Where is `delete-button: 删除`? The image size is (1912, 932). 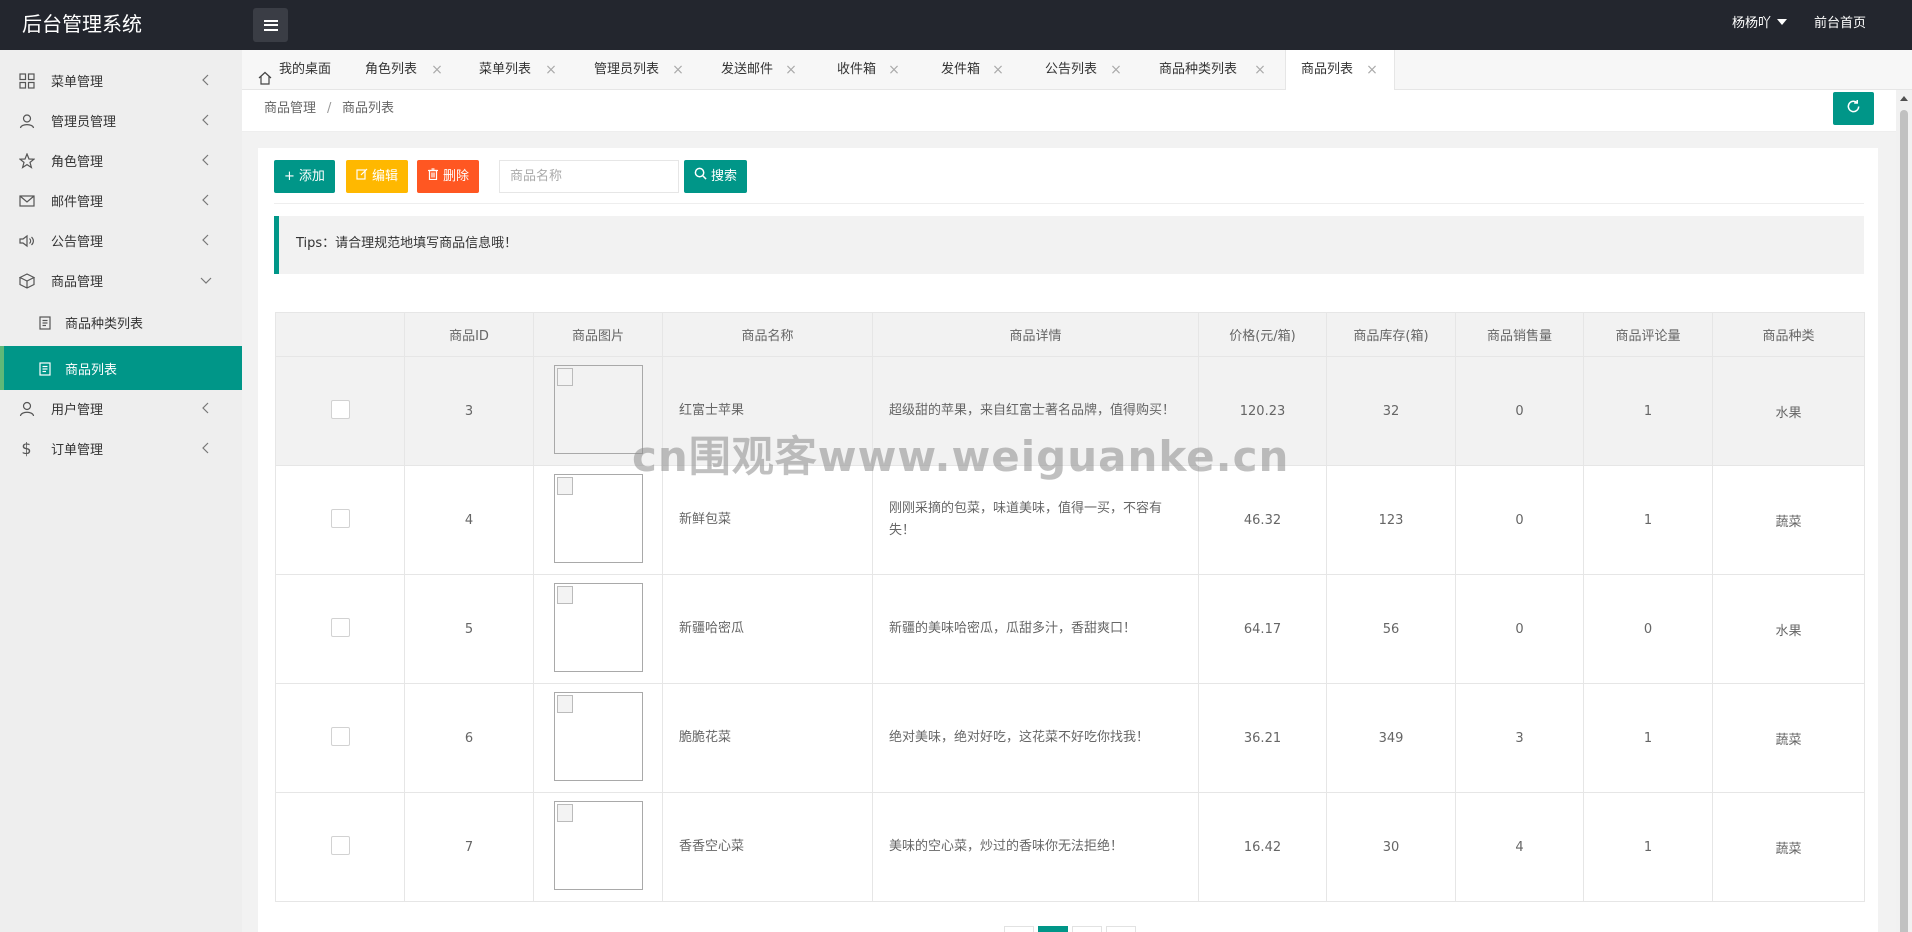
delete-button: 删除 is located at coordinates (448, 176).